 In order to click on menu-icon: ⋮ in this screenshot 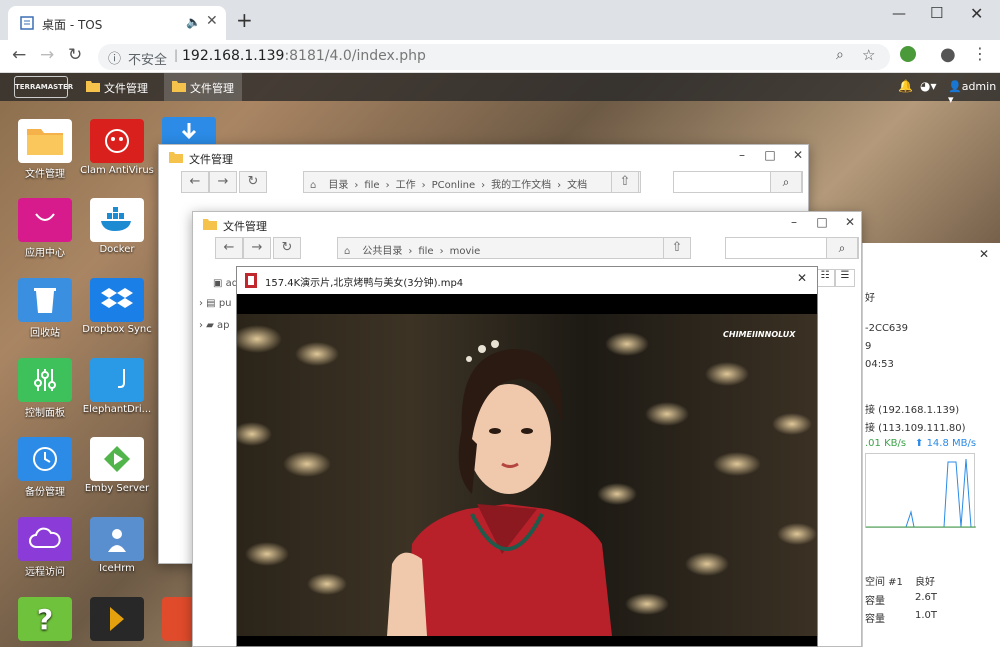, I will do `click(980, 53)`.